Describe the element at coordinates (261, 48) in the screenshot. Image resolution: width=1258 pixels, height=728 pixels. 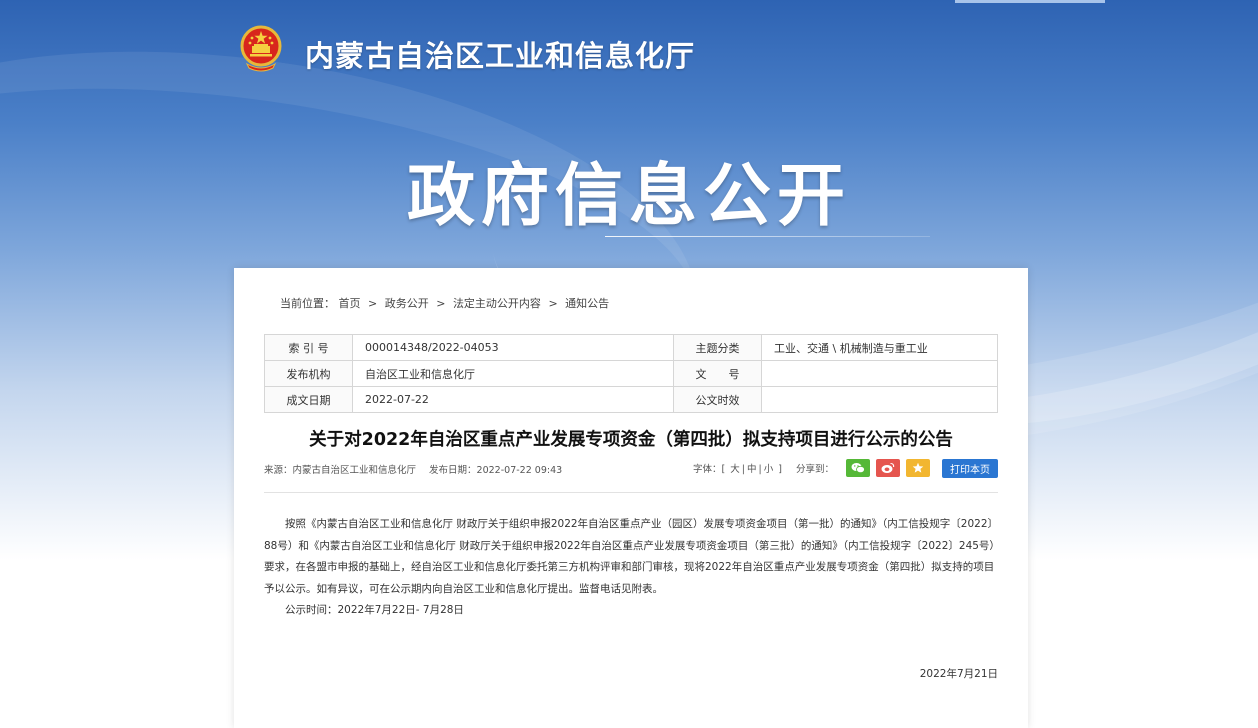
I see `national-emblem-icon` at that location.